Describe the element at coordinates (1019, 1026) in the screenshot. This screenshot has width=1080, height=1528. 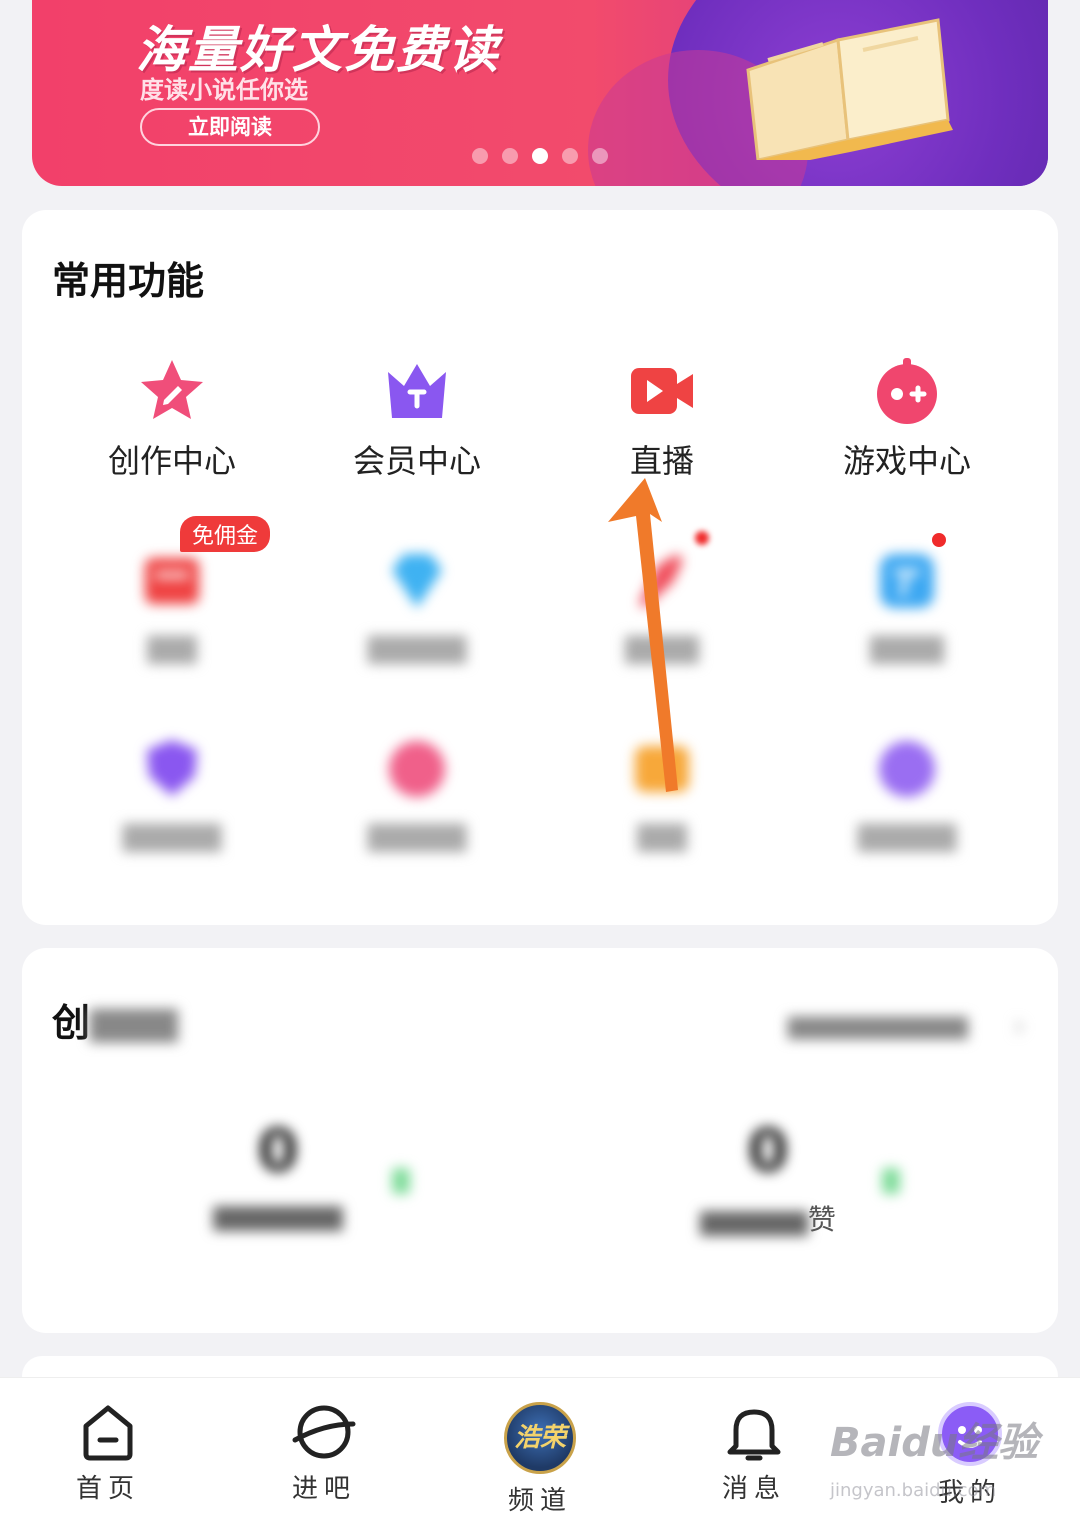
I see `chevron-right-icon: ›` at that location.